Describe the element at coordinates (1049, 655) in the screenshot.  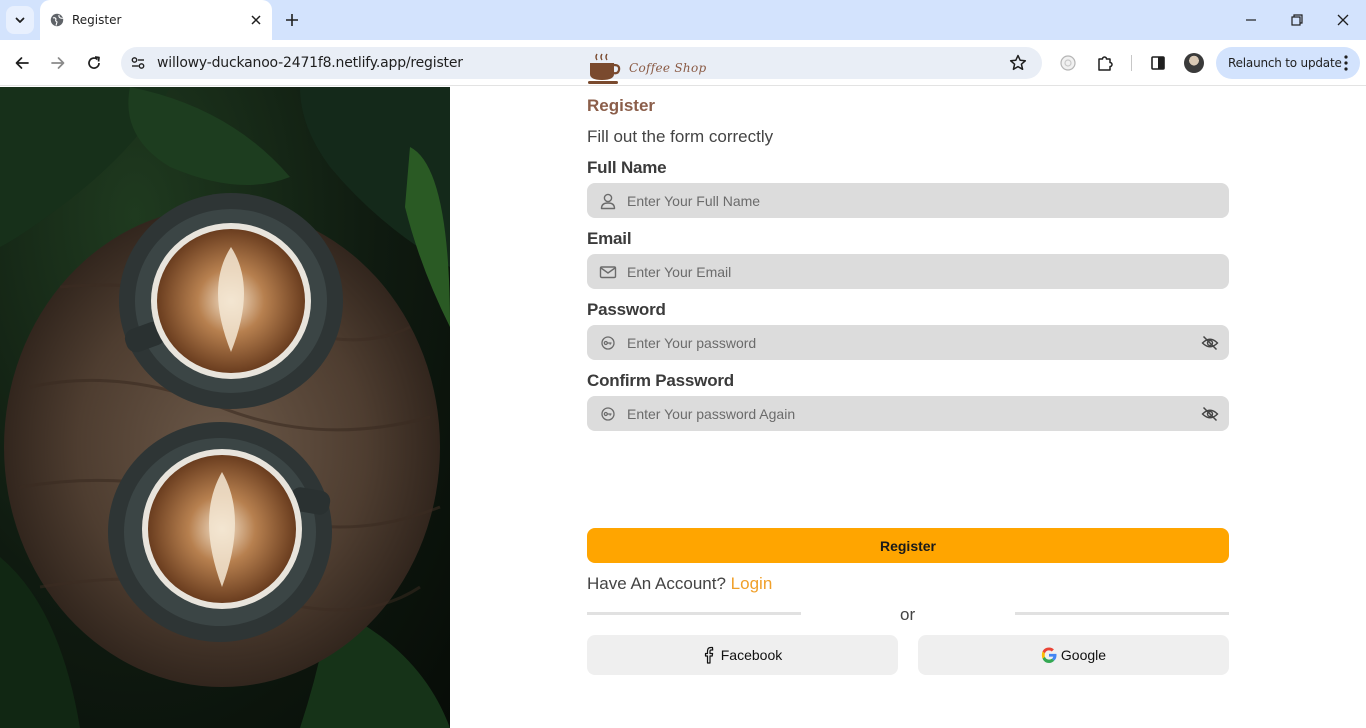
I see `google-icon` at that location.